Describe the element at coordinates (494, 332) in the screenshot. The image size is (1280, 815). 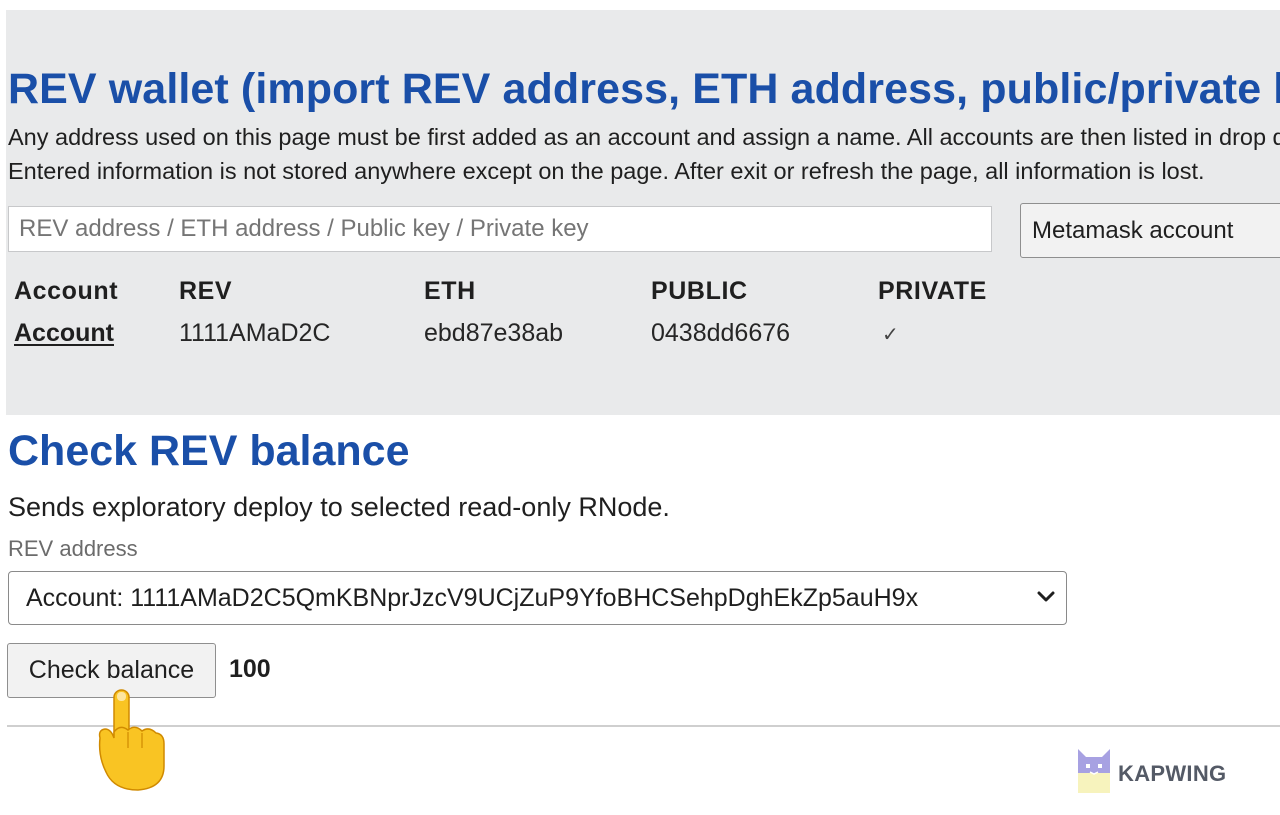
I see `eth-cell: ebd87e38ab` at that location.